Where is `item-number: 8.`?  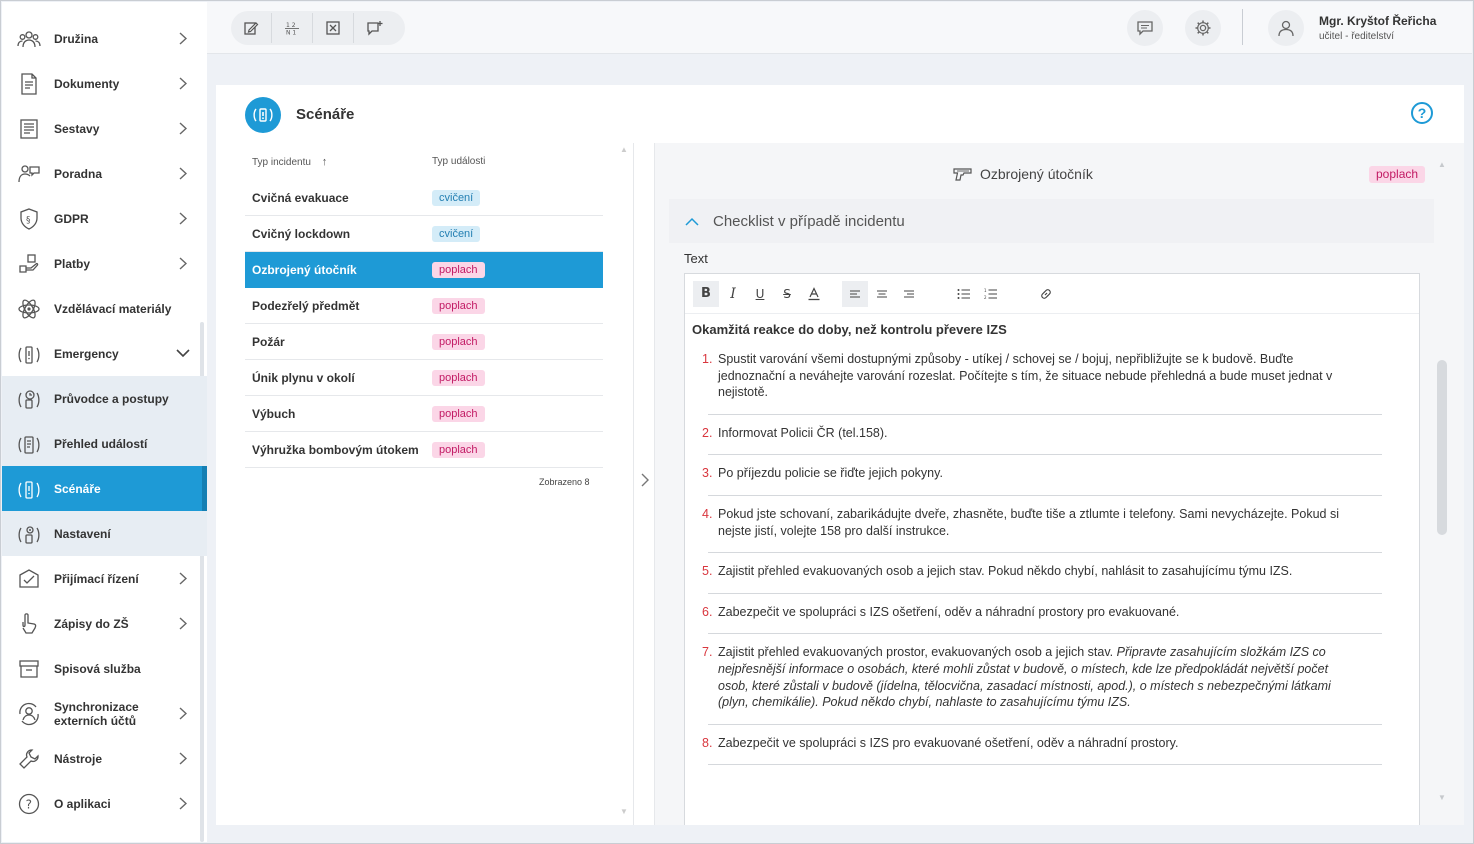
item-number: 8. is located at coordinates (707, 742).